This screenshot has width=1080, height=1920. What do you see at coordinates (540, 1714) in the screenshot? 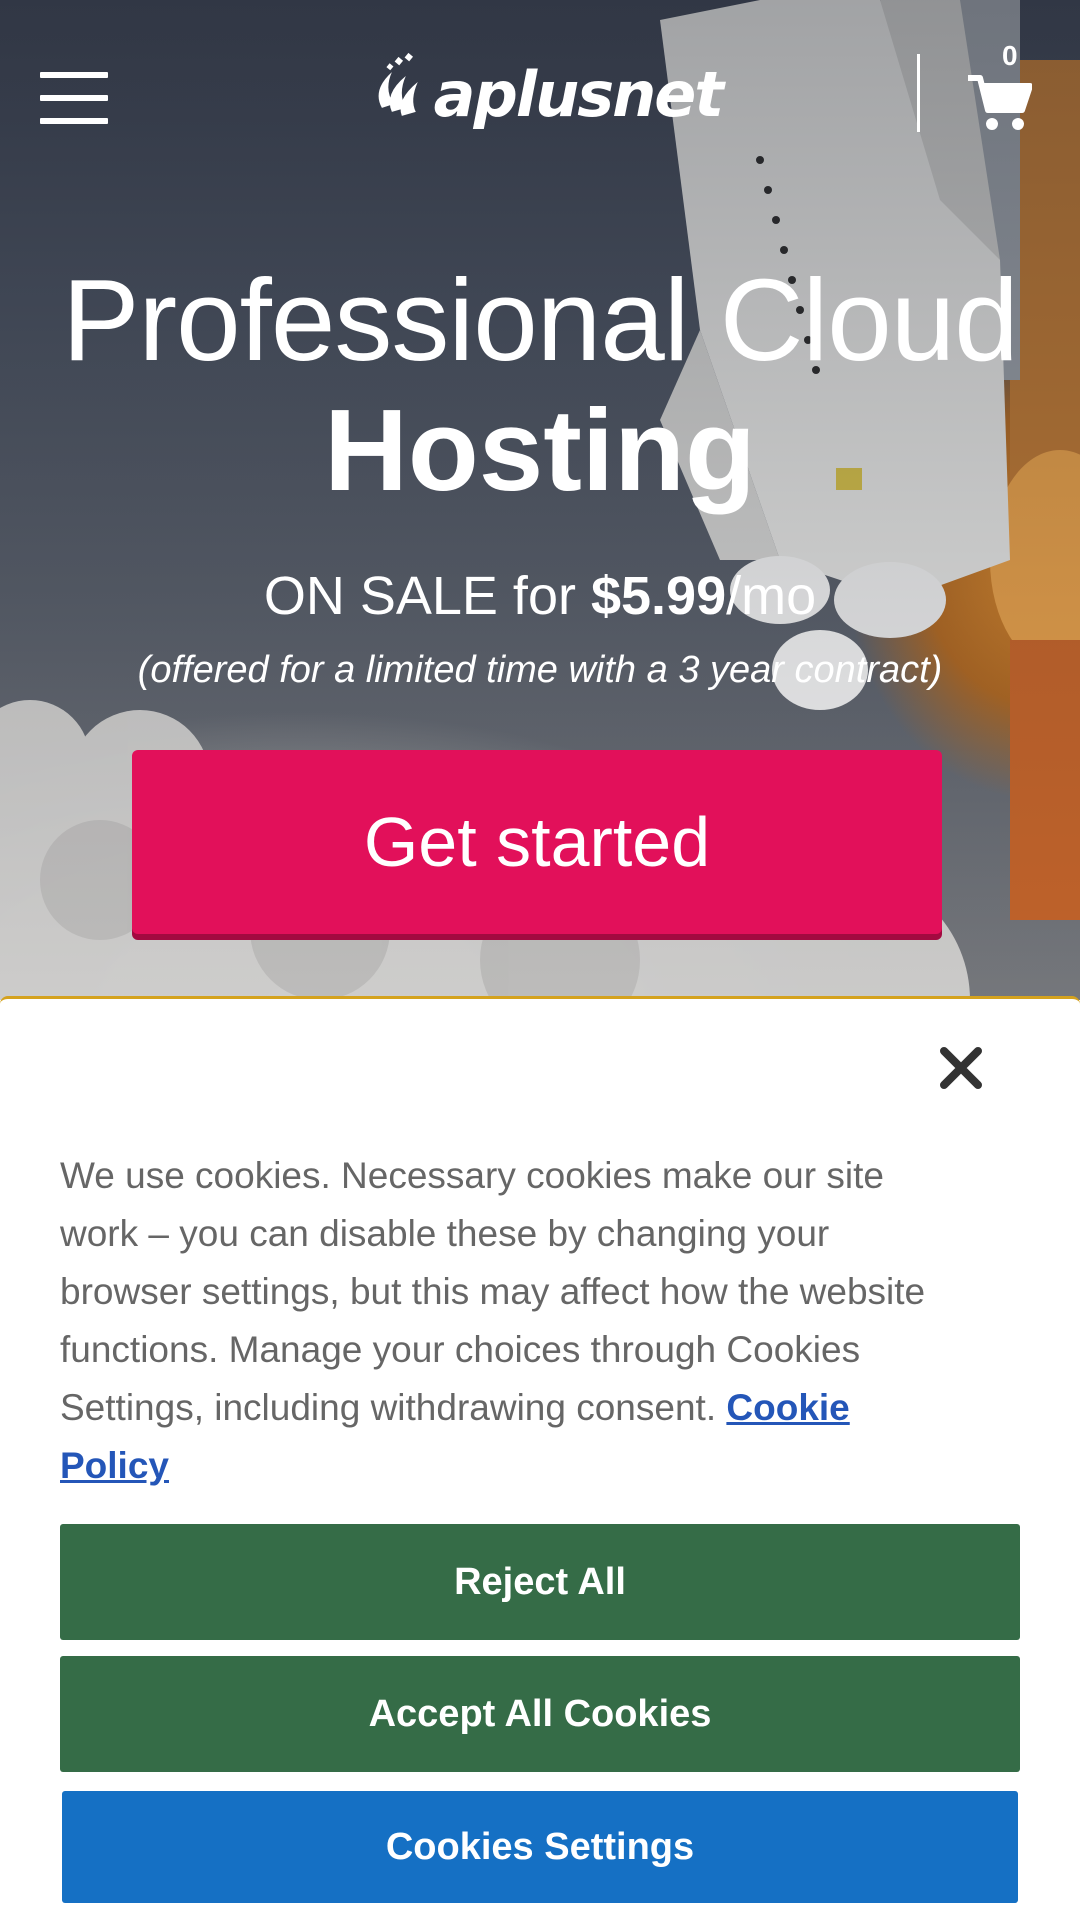
I see `accept-all-cookies-button: Accept All Cookies` at bounding box center [540, 1714].